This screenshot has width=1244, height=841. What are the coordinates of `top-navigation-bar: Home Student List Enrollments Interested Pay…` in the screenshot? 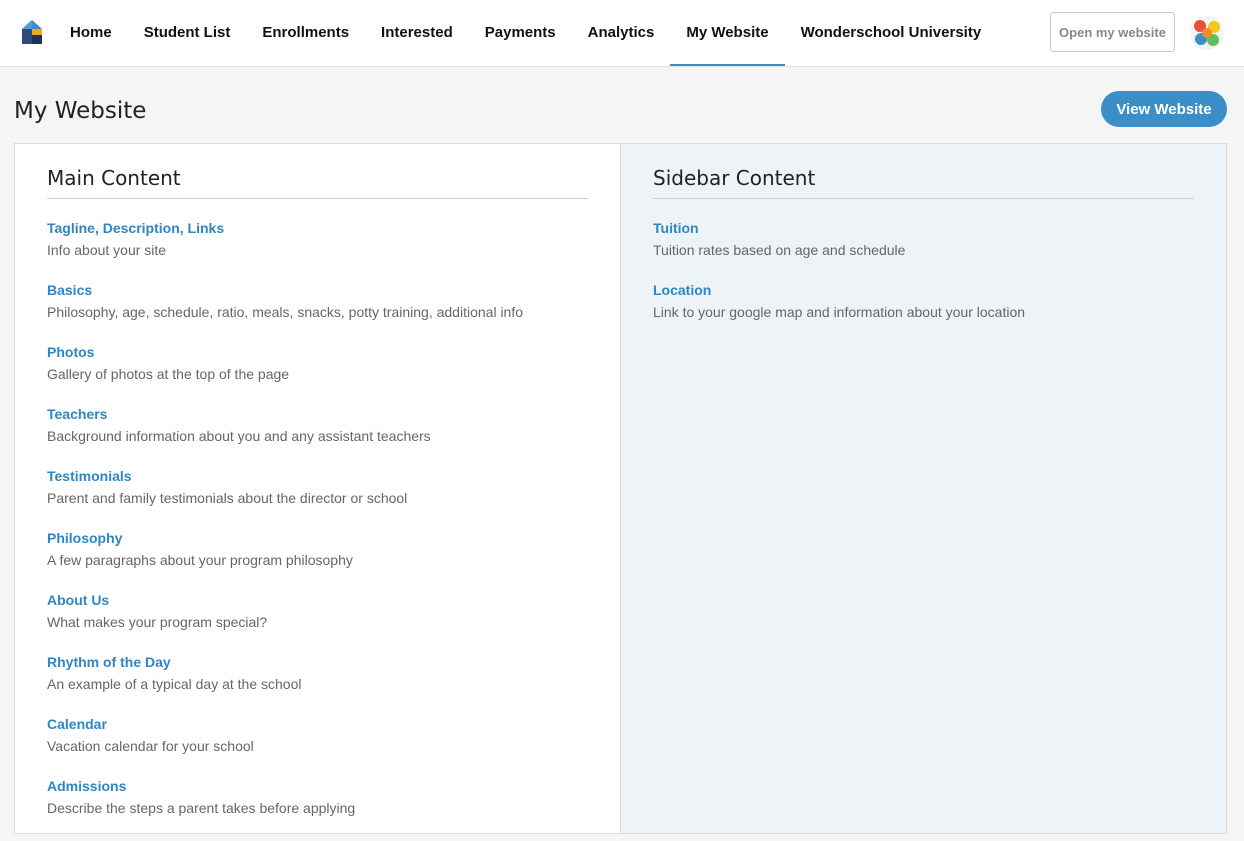 It's located at (622, 33).